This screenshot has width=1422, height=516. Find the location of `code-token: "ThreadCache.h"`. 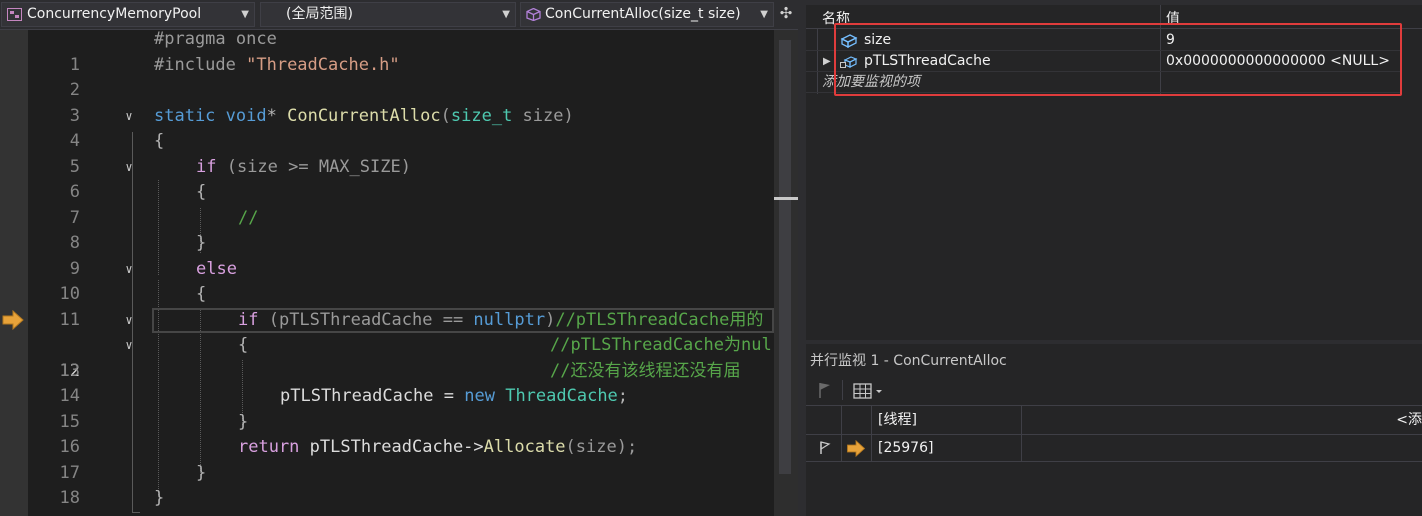

code-token: "ThreadCache.h" is located at coordinates (323, 64).